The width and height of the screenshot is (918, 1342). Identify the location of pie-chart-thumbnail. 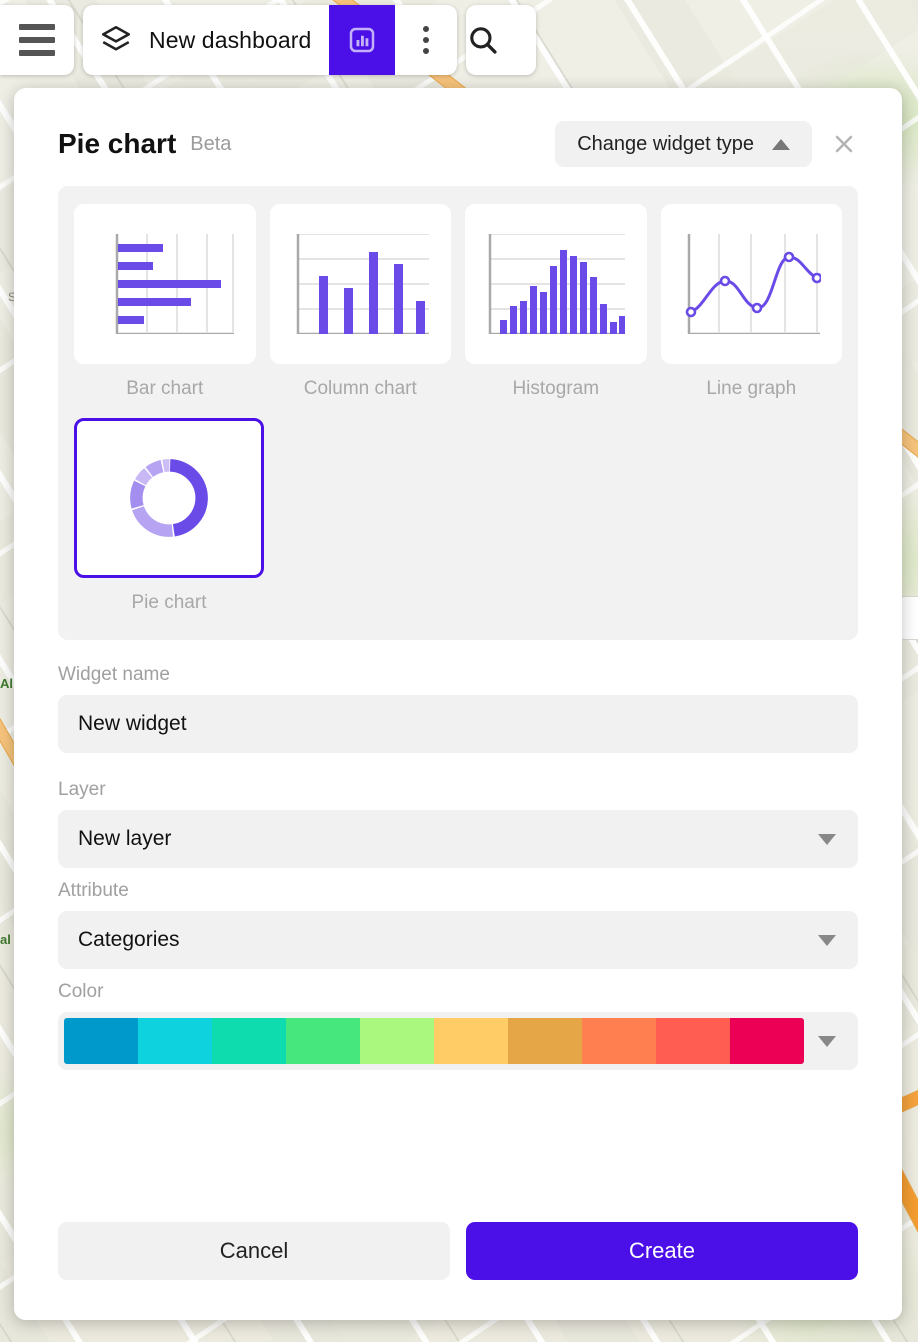
(169, 498).